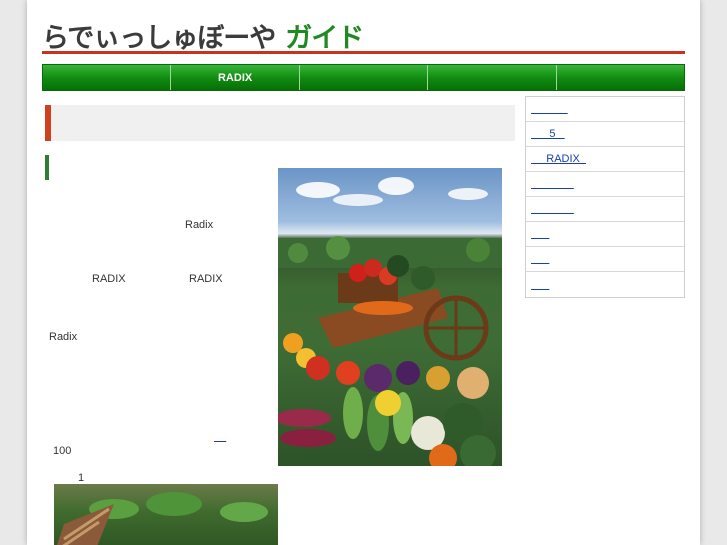  Describe the element at coordinates (324, 38) in the screenshot. I see `logo-accent-text: ガイド` at that location.